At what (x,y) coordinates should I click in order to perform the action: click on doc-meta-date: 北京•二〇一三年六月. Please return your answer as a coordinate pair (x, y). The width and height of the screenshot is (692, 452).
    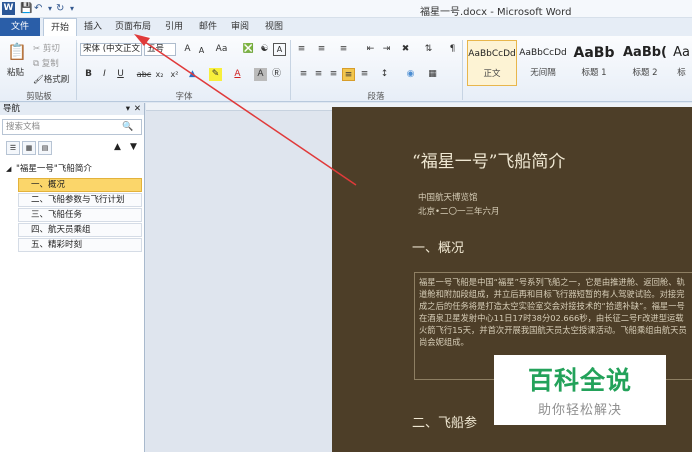
    Looking at the image, I should click on (459, 212).